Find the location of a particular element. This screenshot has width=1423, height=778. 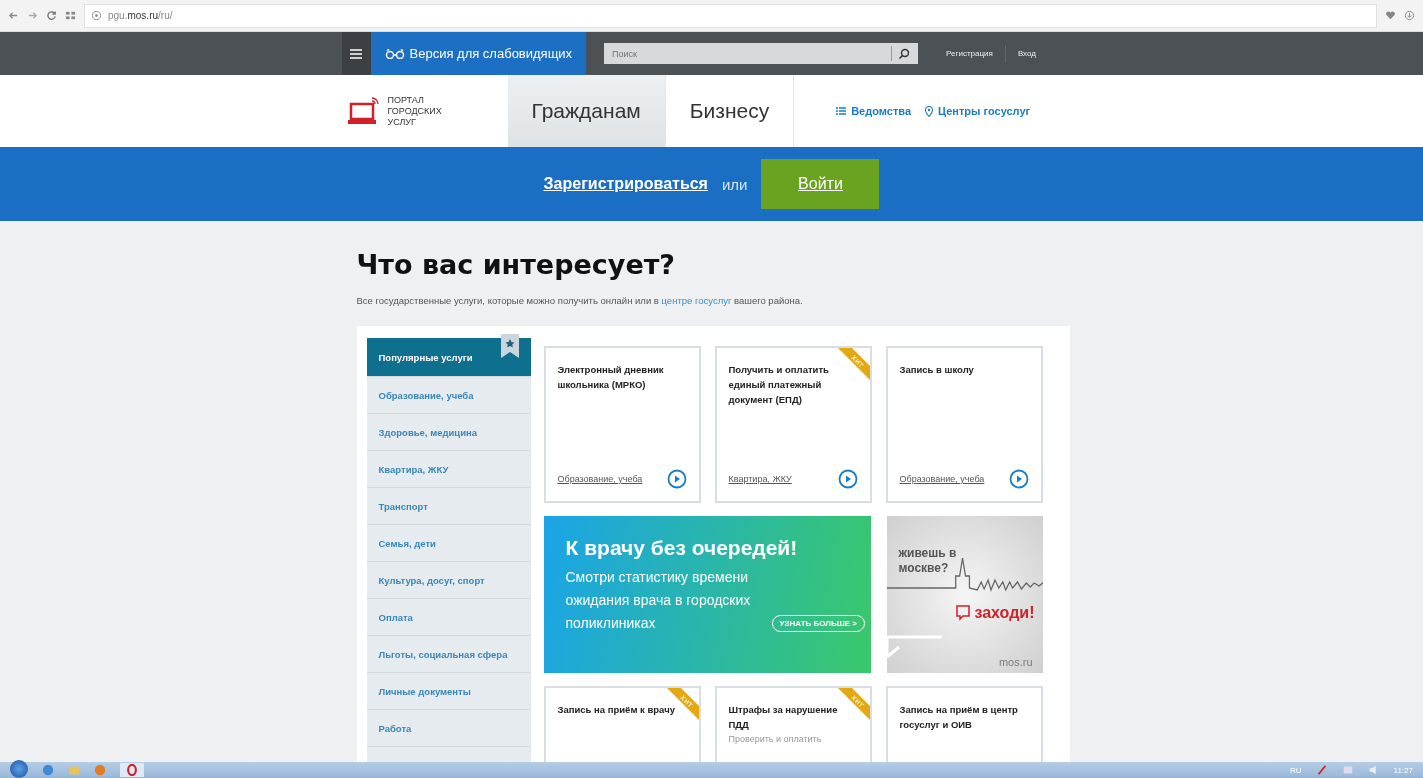

category-item: Оплата is located at coordinates (448, 617).